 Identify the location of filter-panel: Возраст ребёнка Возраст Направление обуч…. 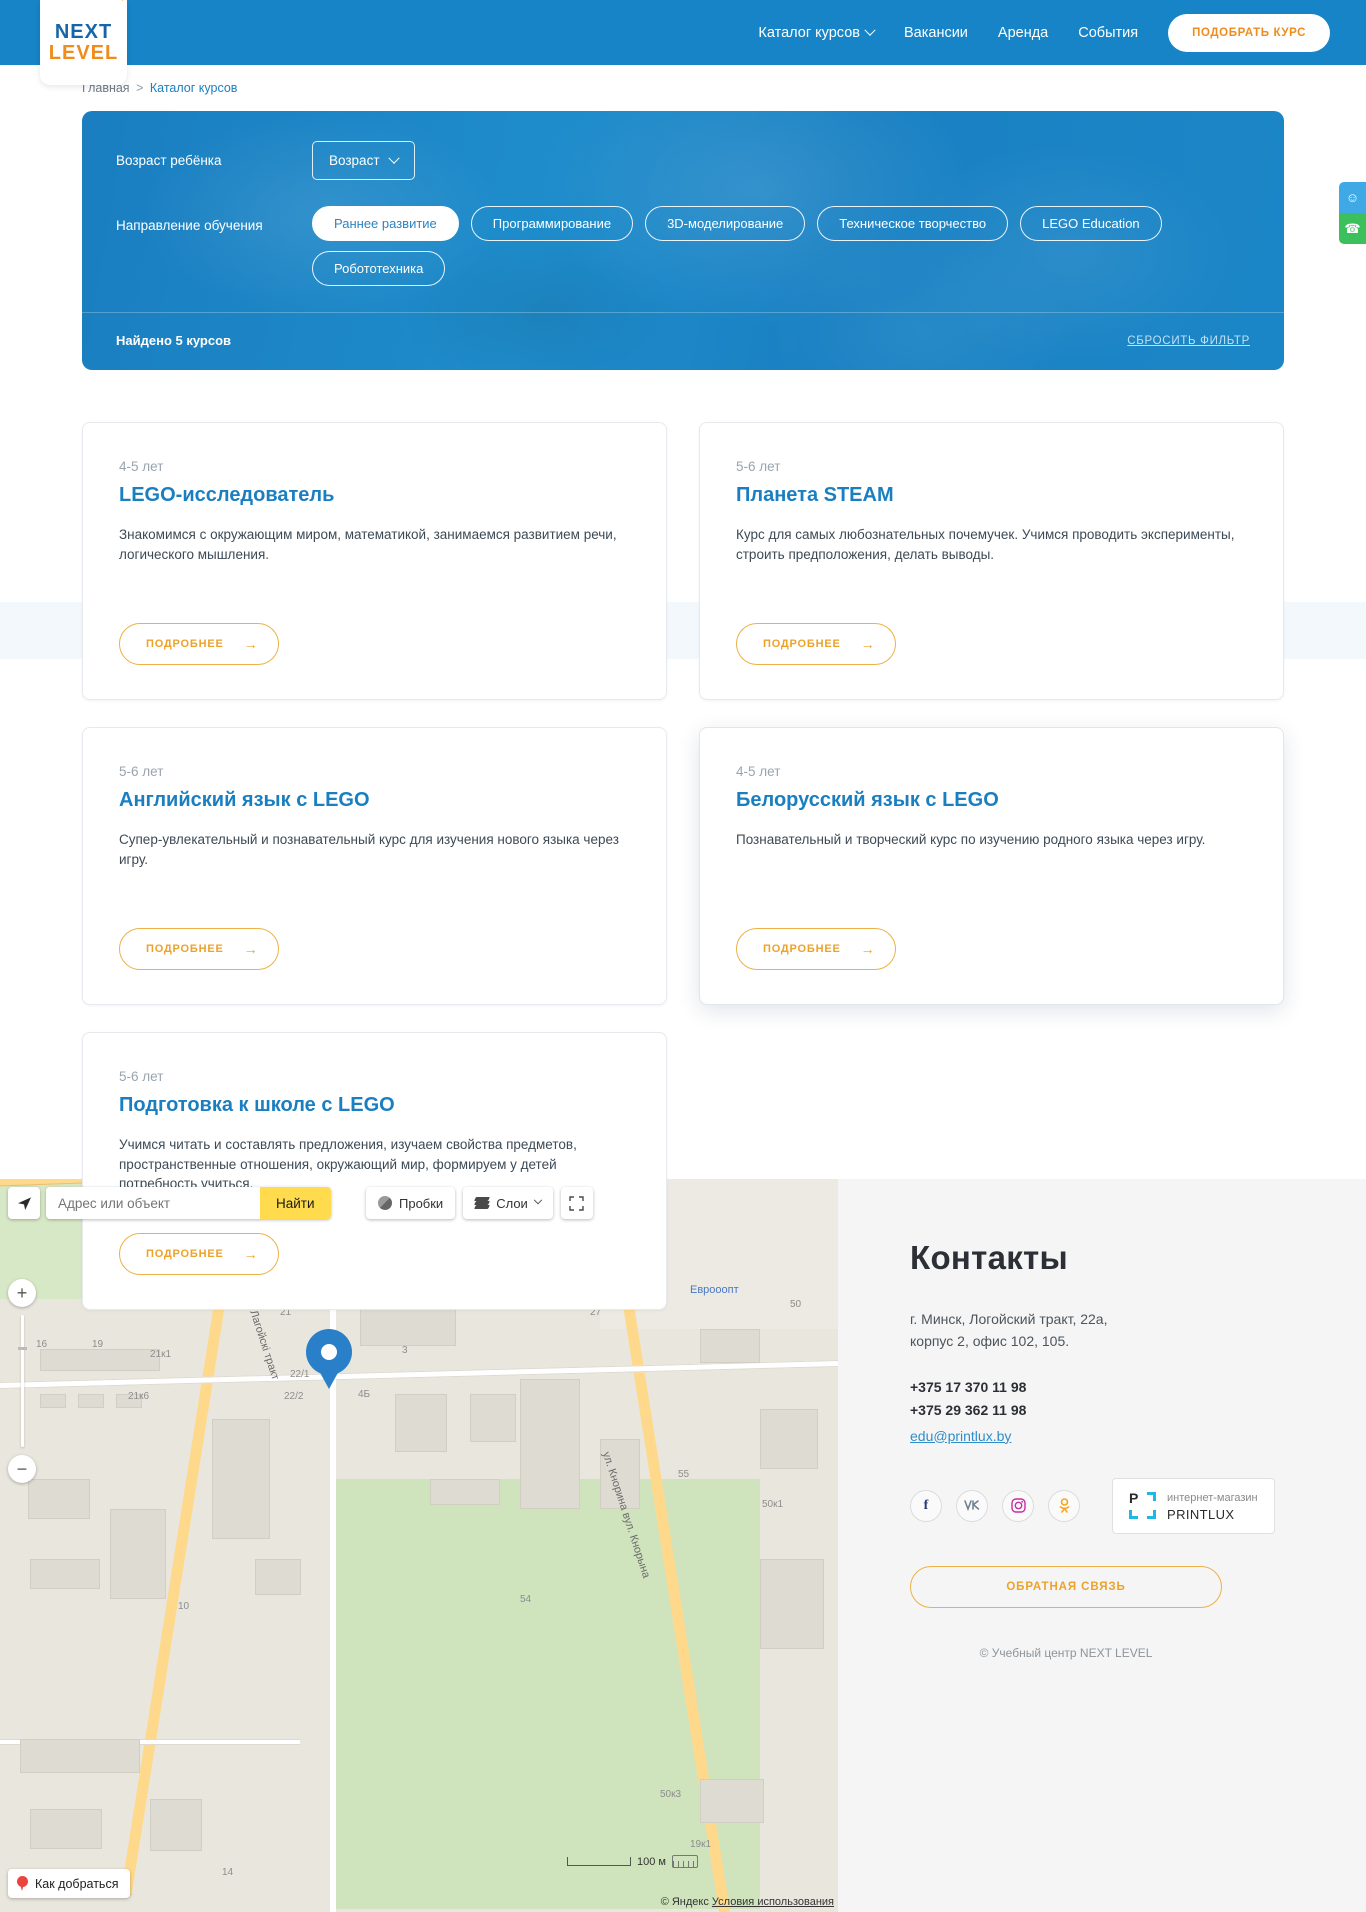
(683, 240).